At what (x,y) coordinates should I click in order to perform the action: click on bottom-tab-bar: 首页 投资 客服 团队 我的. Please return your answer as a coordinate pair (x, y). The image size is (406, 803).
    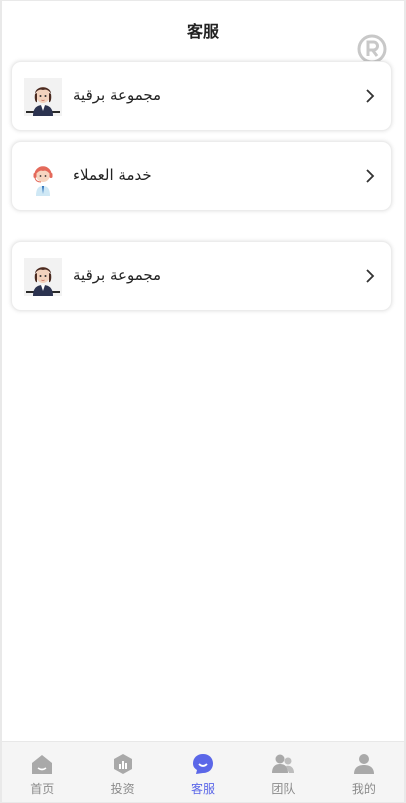
    Looking at the image, I should click on (203, 771).